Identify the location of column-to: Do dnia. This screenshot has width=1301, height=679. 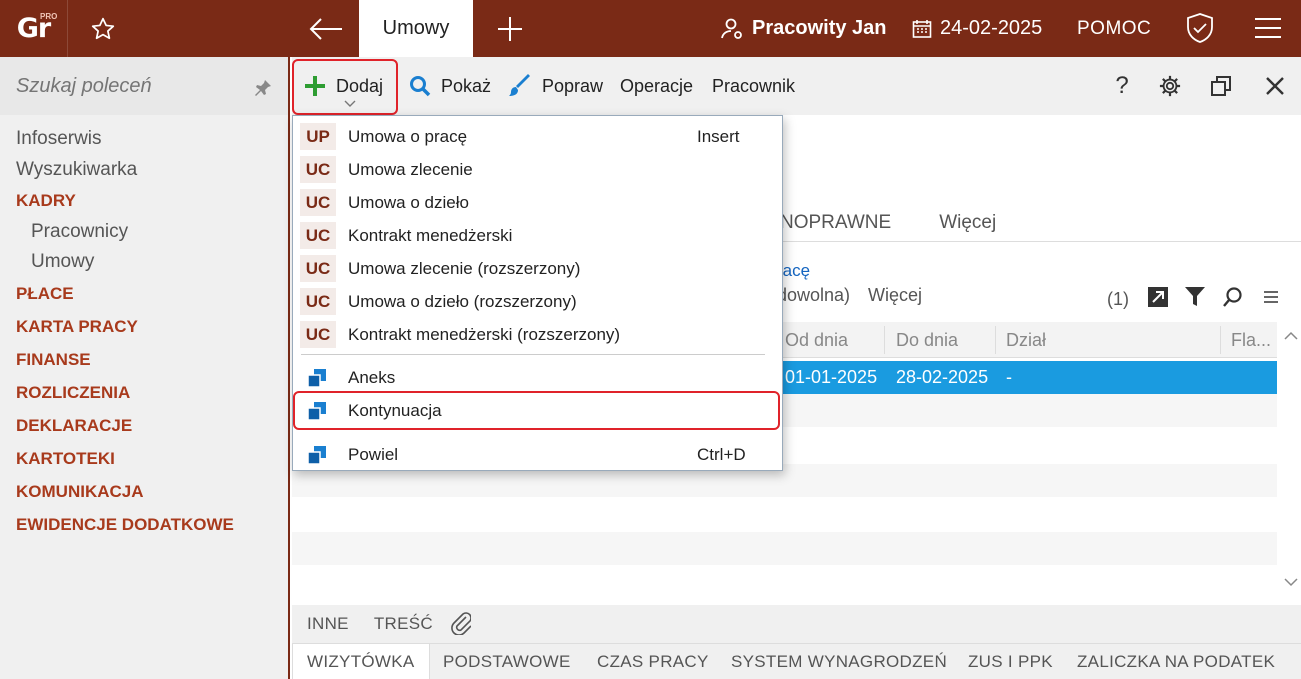
(927, 340).